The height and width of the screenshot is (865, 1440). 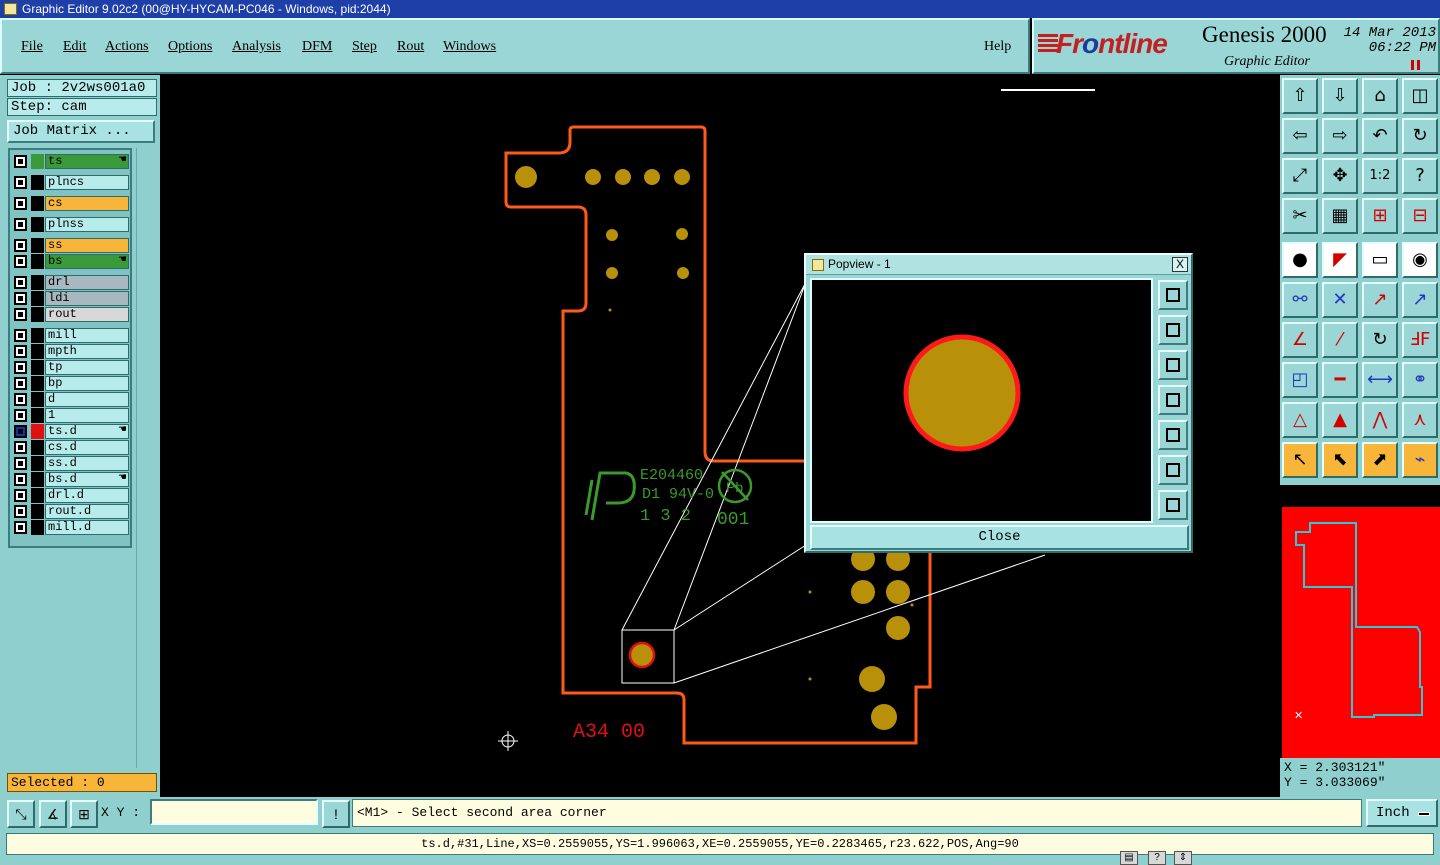 What do you see at coordinates (87, 431) in the screenshot?
I see `layer-name: ts.d` at bounding box center [87, 431].